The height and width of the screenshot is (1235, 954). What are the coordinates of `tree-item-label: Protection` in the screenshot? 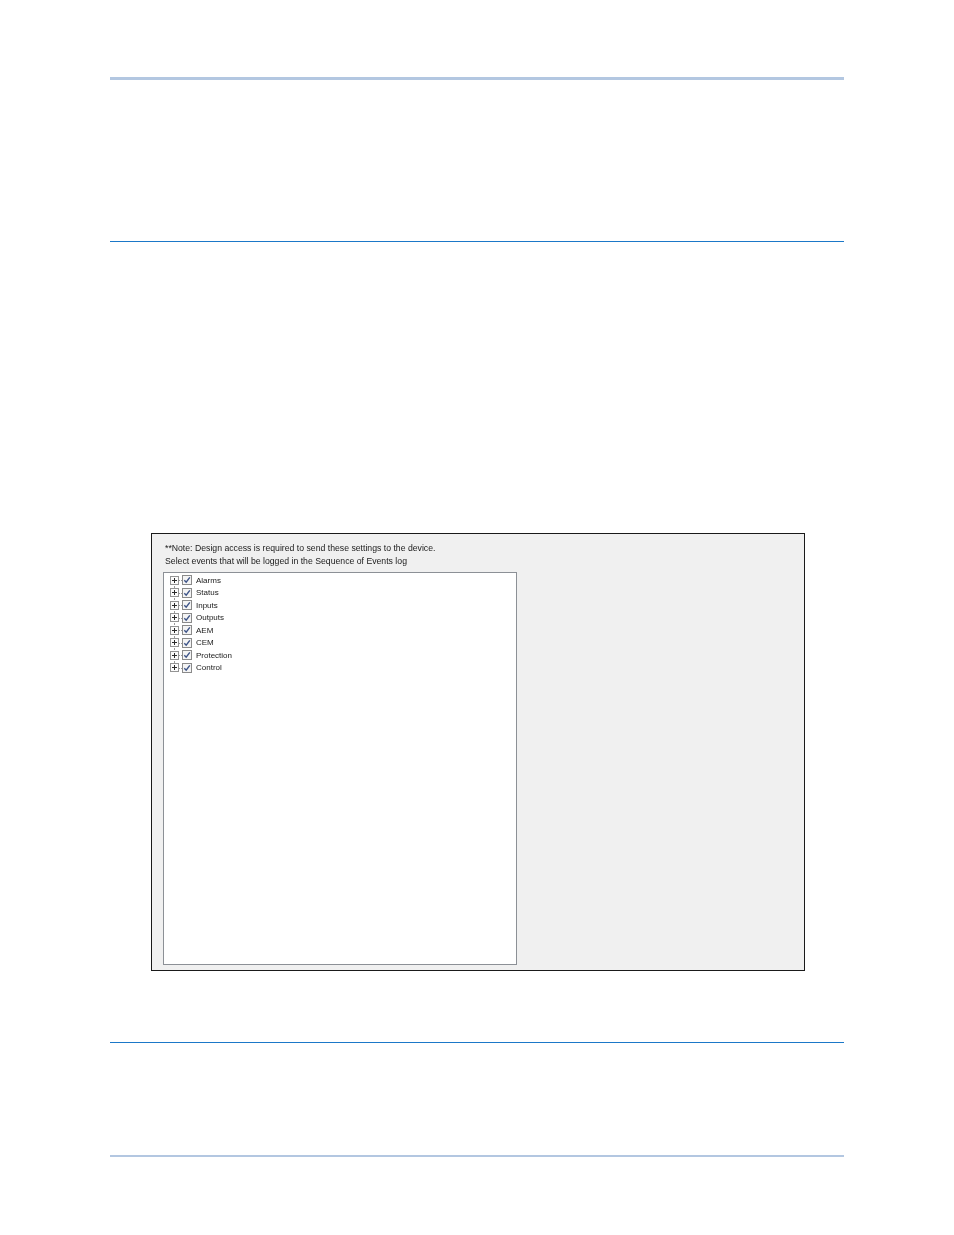 It's located at (214, 655).